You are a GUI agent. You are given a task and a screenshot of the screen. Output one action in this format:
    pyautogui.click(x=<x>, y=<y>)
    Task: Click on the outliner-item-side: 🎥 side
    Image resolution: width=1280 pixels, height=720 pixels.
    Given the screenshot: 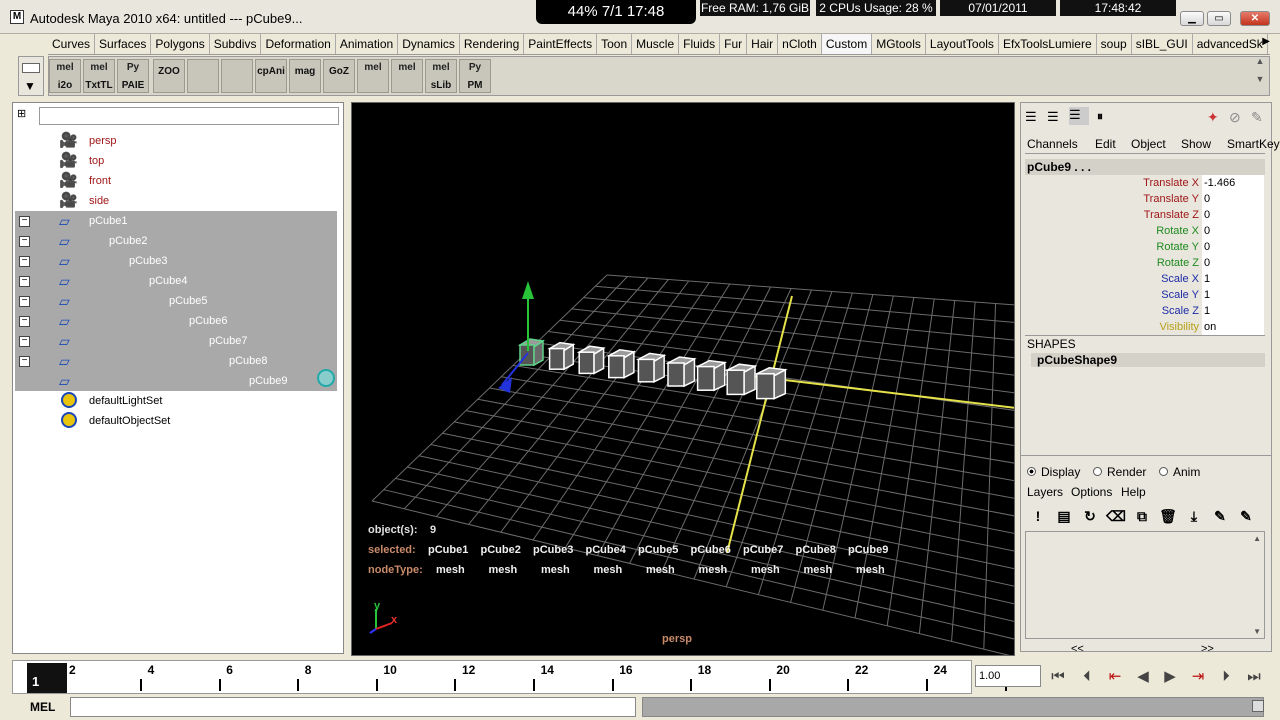 What is the action you would take?
    pyautogui.click(x=176, y=201)
    